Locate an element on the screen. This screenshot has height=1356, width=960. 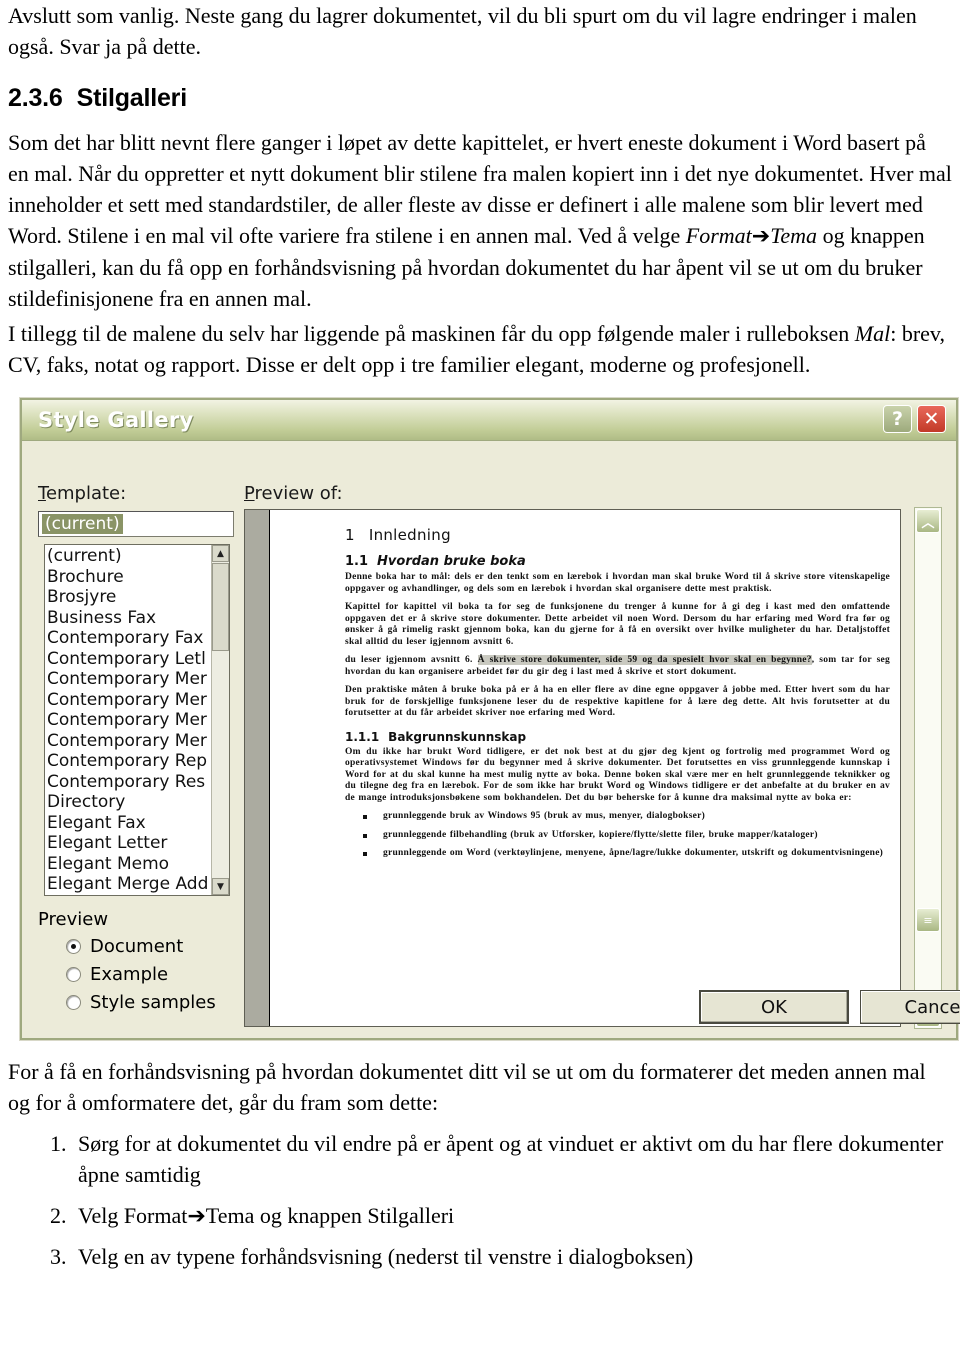
preview-h1-number: 1 is located at coordinates (350, 535).